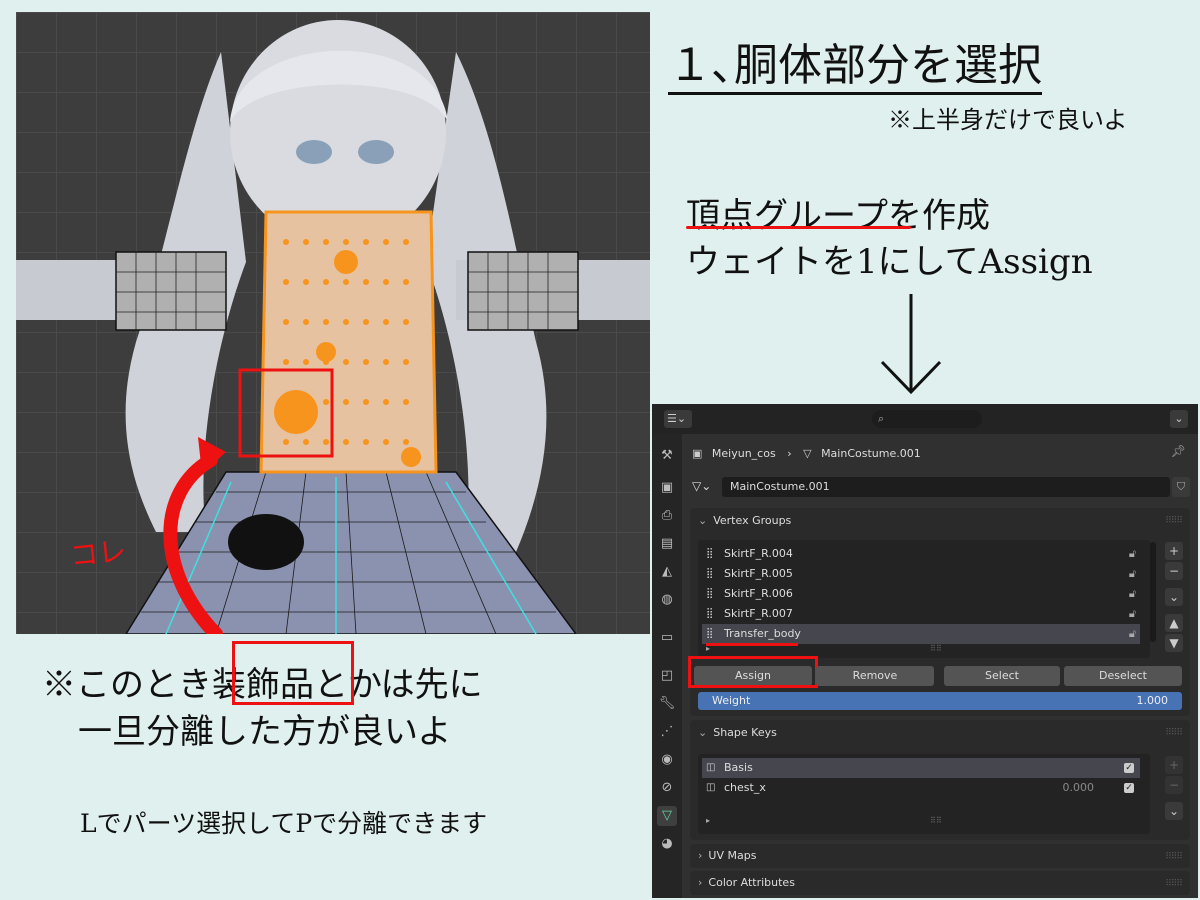  What do you see at coordinates (855, 67) in the screenshot?
I see `step-title: １､胴体部分を選択` at bounding box center [855, 67].